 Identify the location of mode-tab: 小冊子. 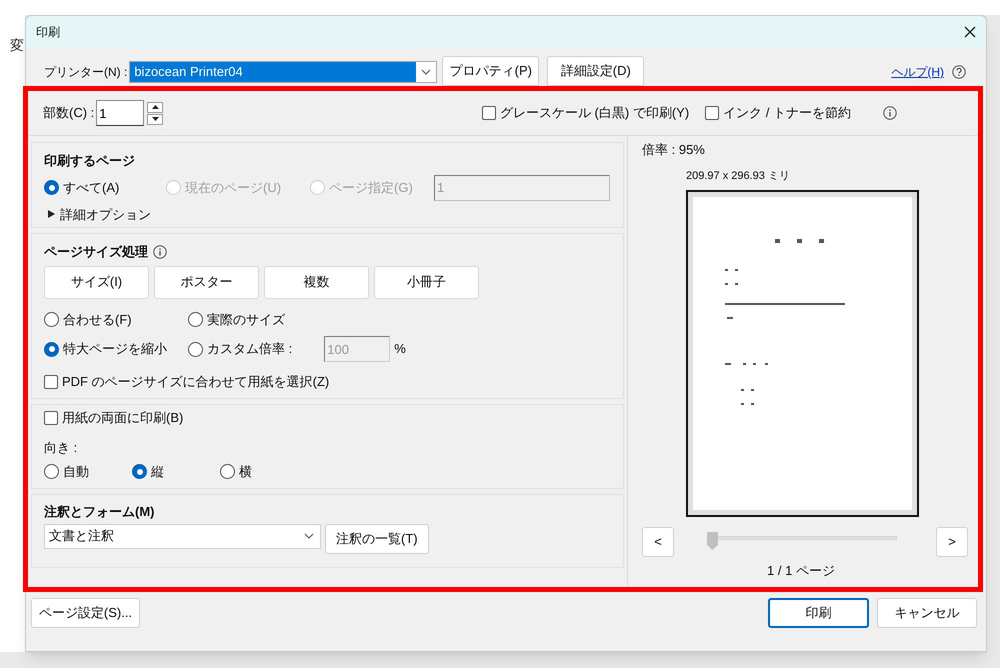
(426, 282).